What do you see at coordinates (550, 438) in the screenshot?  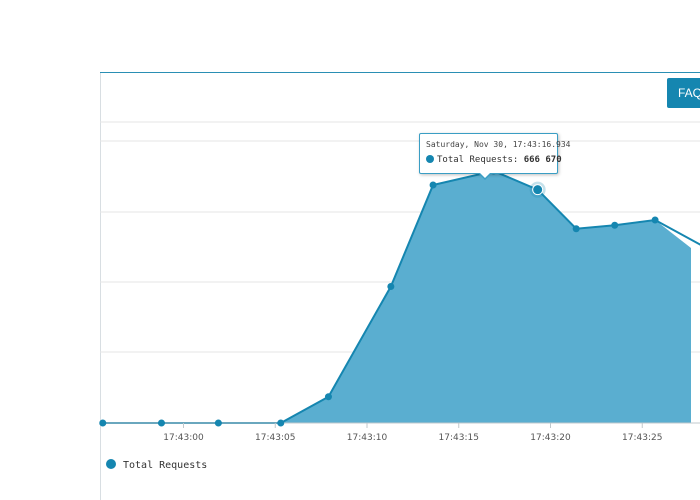 I see `x-tick-label: 17:43:20` at bounding box center [550, 438].